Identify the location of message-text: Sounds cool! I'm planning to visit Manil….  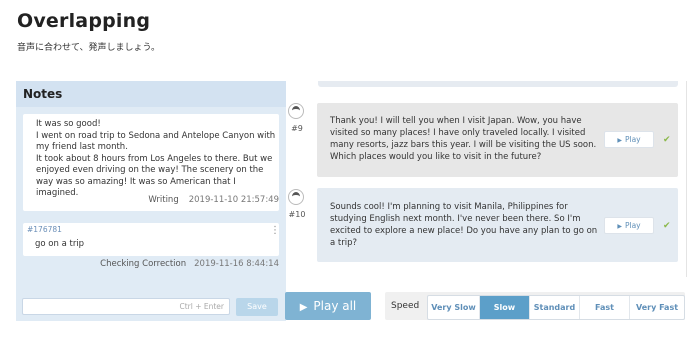
(464, 225).